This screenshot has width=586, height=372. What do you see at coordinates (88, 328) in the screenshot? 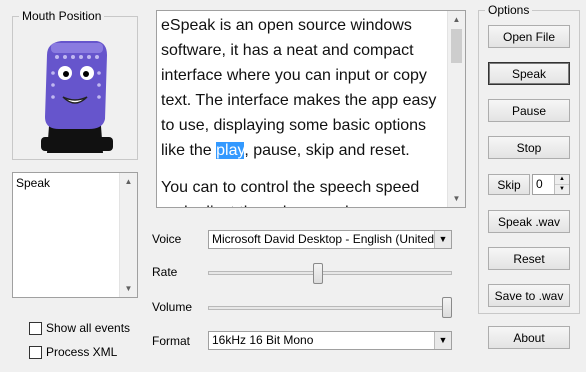
I see `show-all-events-label: Show all events` at bounding box center [88, 328].